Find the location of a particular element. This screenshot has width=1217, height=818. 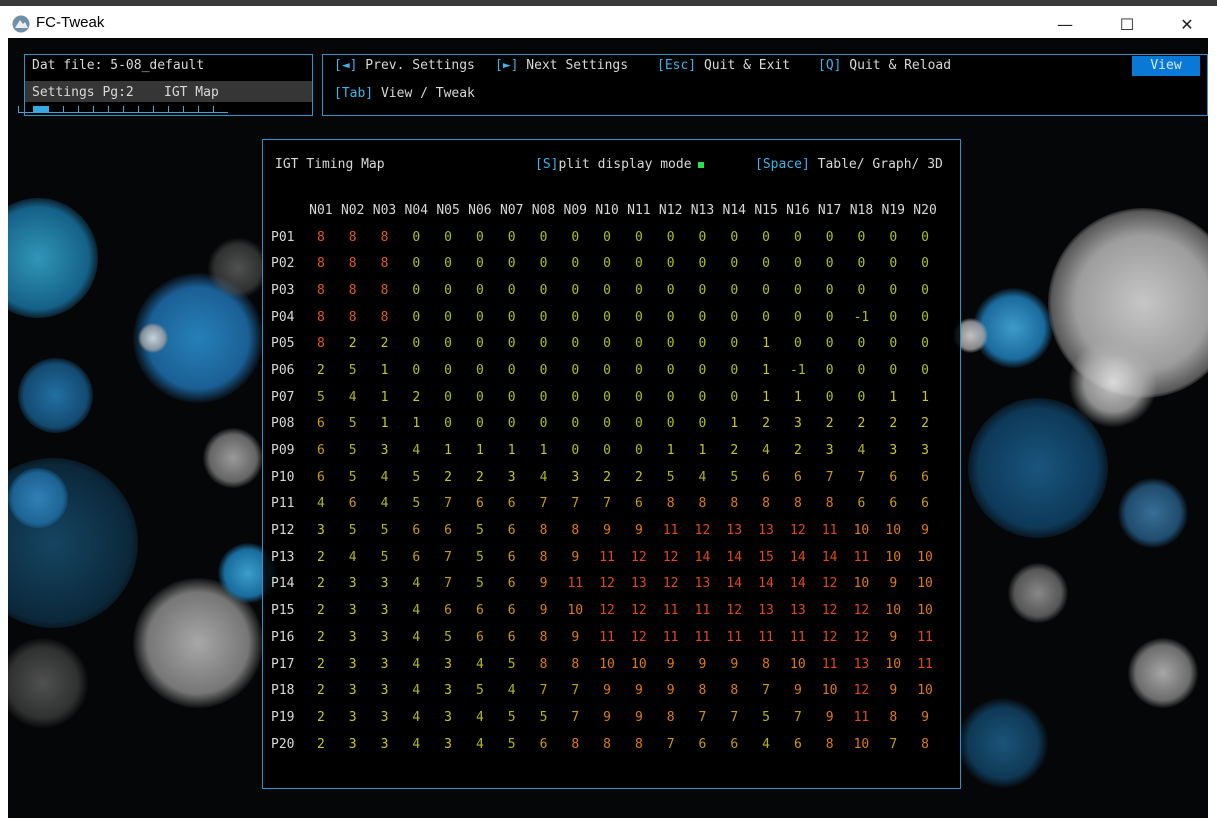

table-cell: 13 is located at coordinates (766, 610).